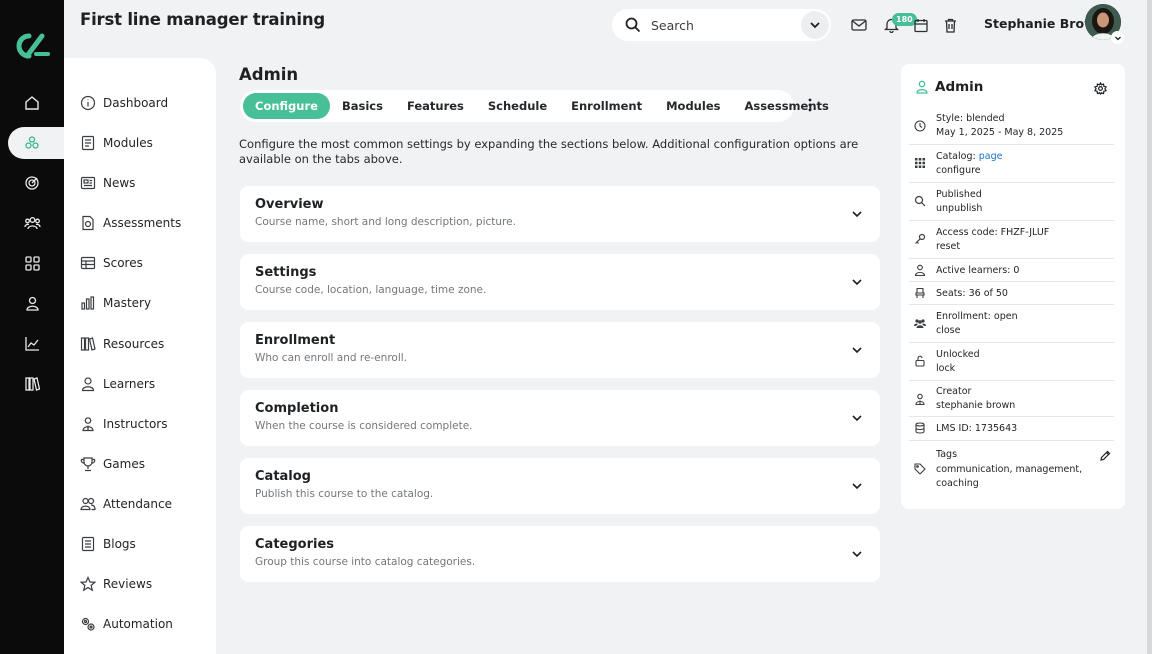 The height and width of the screenshot is (654, 1152). I want to click on creator-icon, so click(920, 399).